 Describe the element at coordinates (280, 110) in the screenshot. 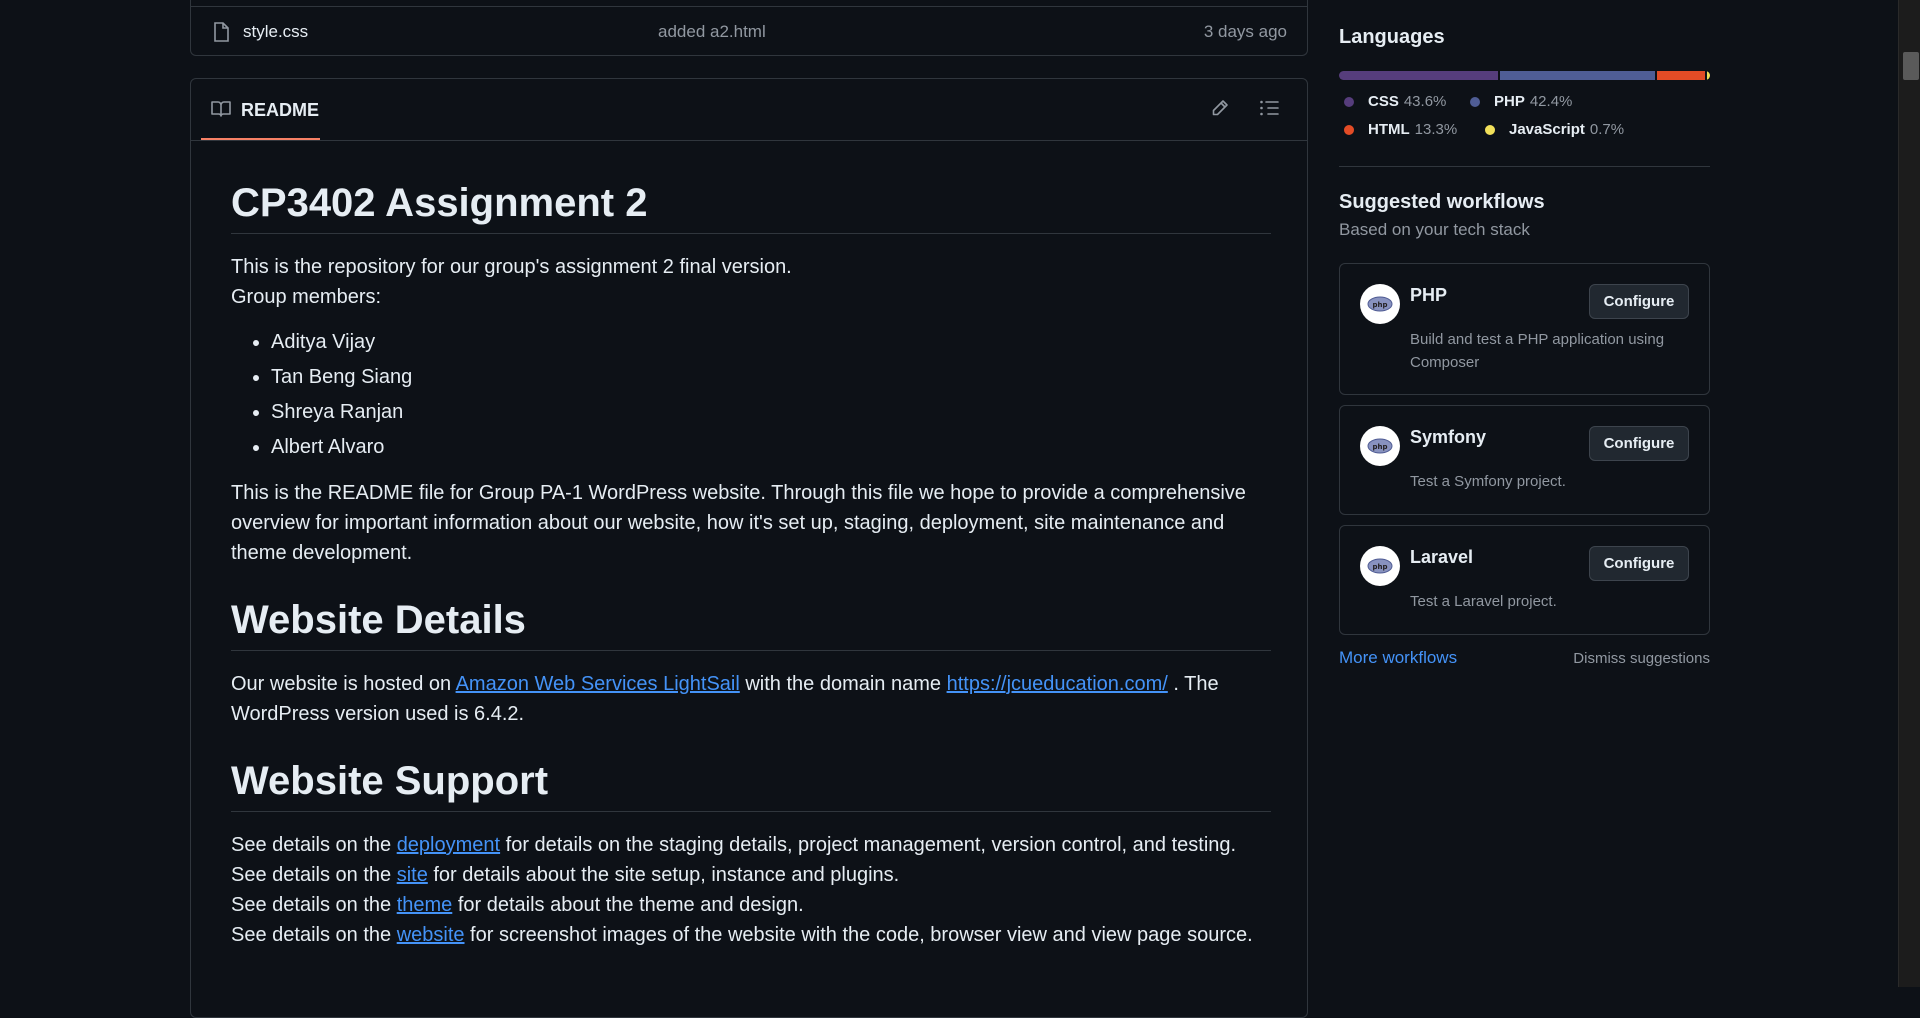

I see `readme-tab-label: README` at that location.